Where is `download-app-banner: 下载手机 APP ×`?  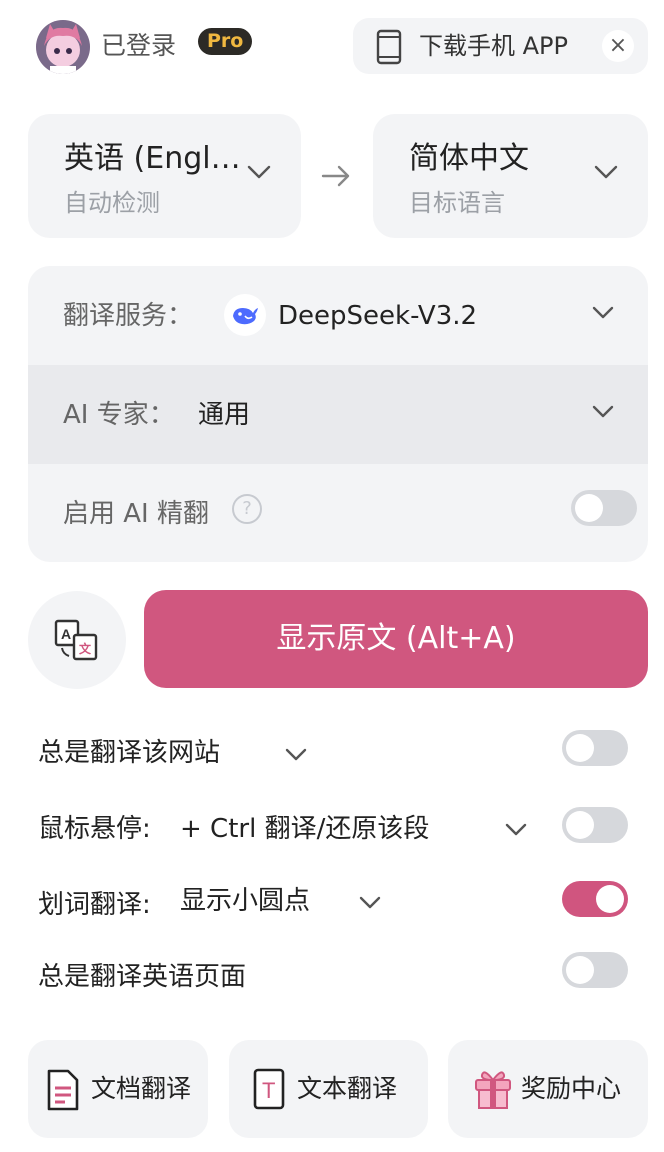
download-app-banner: 下载手机 APP × is located at coordinates (500, 46).